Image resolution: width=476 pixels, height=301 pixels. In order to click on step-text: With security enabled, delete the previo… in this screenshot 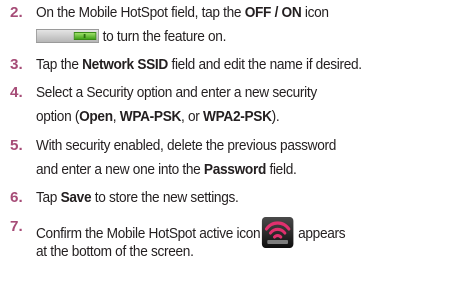, I will do `click(186, 145)`.